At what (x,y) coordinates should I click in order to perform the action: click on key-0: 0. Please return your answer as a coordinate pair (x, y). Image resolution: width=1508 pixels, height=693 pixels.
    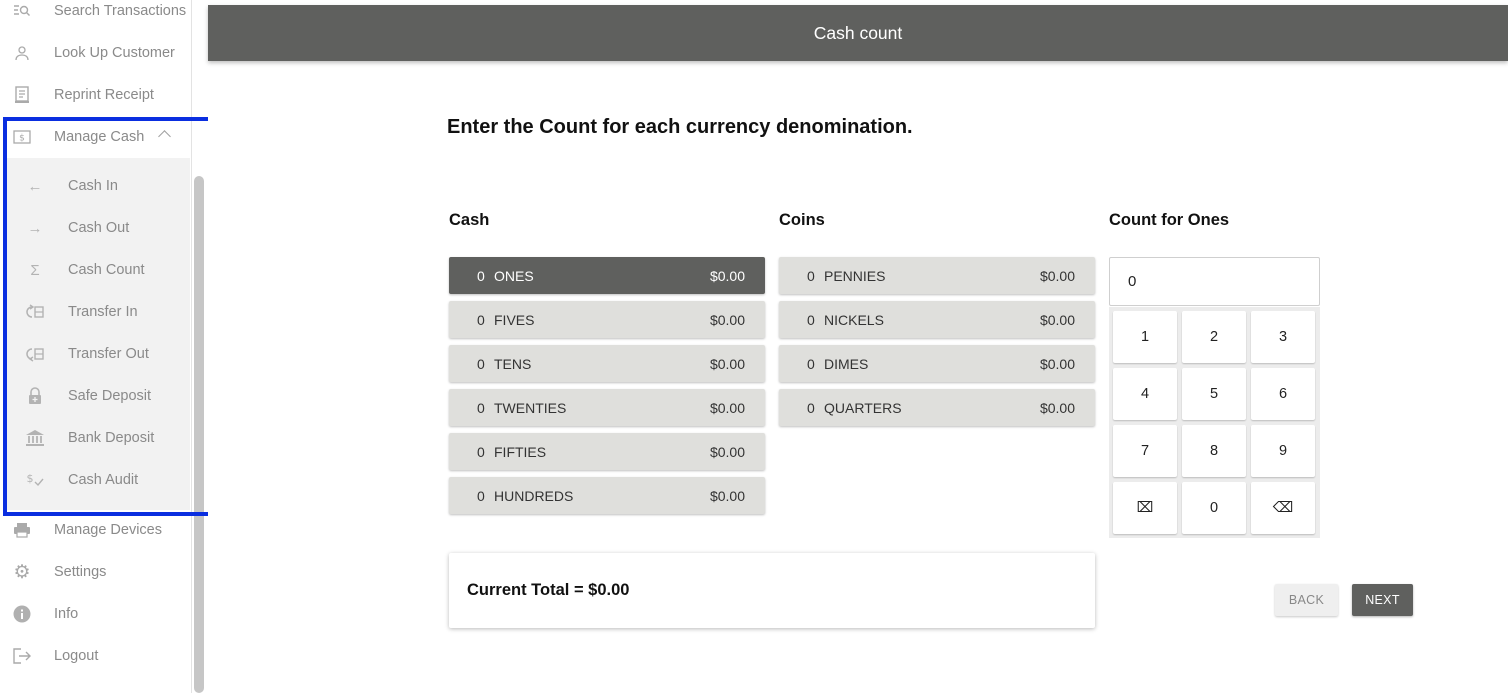
    Looking at the image, I should click on (1214, 508).